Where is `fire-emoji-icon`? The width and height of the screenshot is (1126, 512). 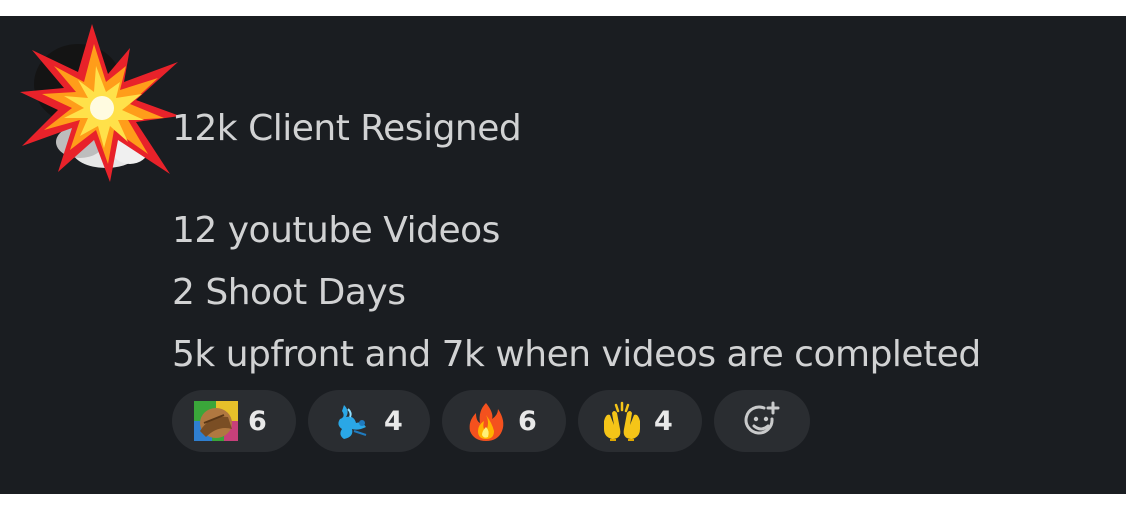
fire-emoji-icon is located at coordinates (486, 422).